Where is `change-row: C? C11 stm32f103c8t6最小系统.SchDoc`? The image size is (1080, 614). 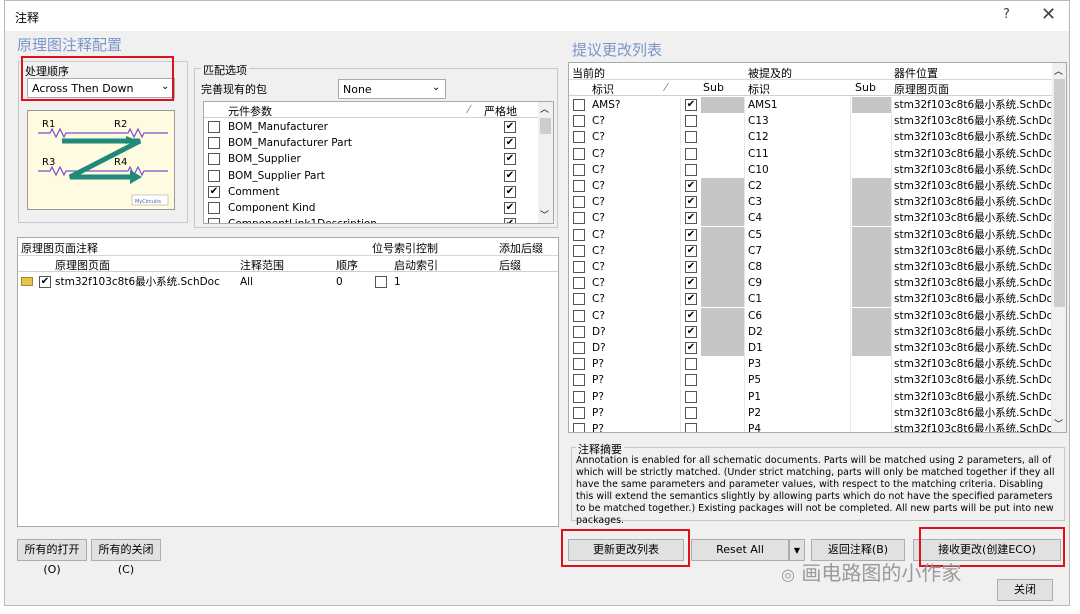 change-row: C? C11 stm32f103c8t6最小系统.SchDoc is located at coordinates (810, 153).